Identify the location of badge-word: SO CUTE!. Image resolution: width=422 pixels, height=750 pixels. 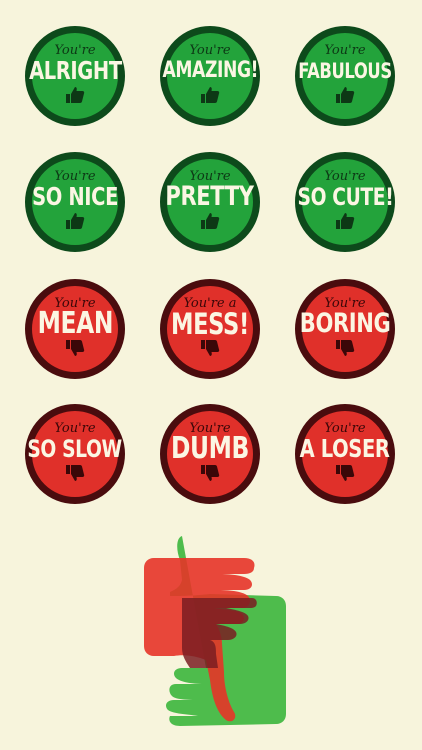
(345, 197).